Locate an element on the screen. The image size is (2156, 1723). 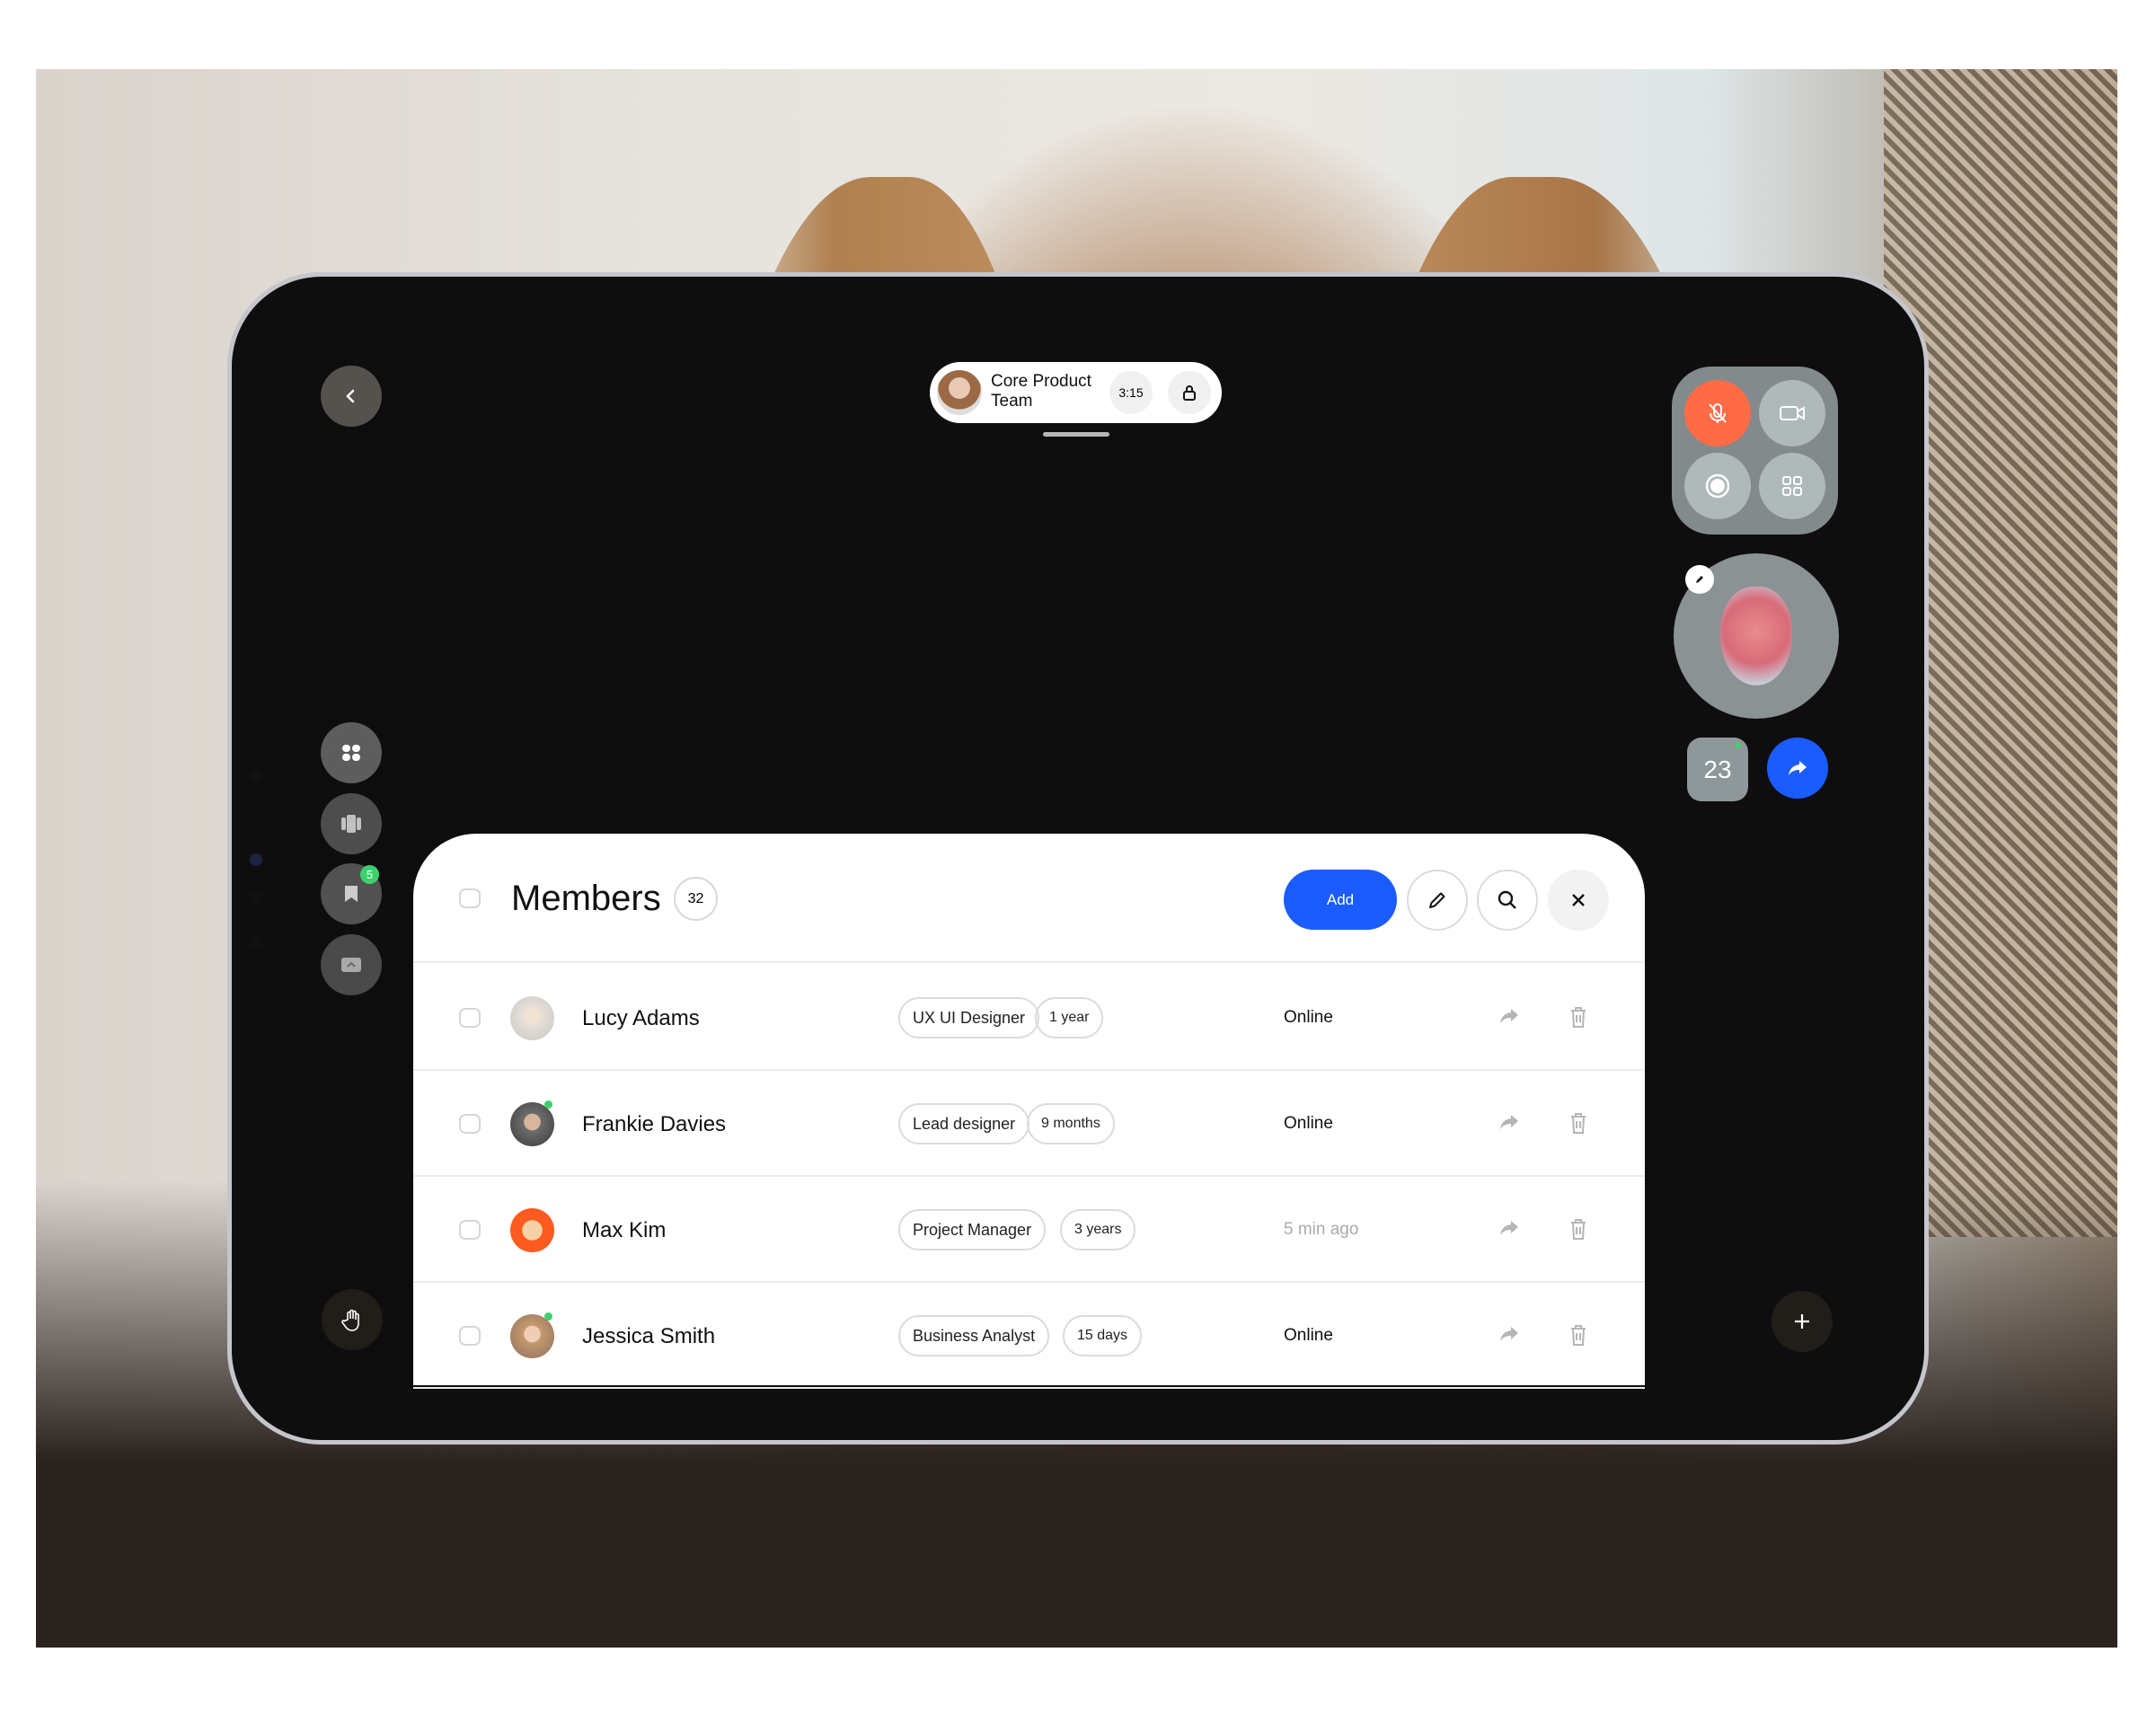
lock-button is located at coordinates (1190, 392).